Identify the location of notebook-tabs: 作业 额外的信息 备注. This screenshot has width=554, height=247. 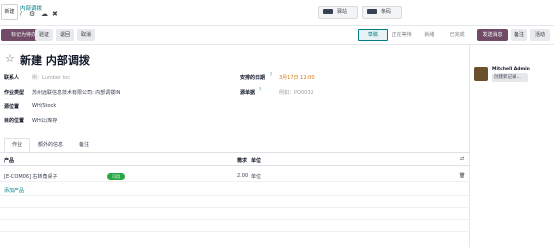
(50, 145).